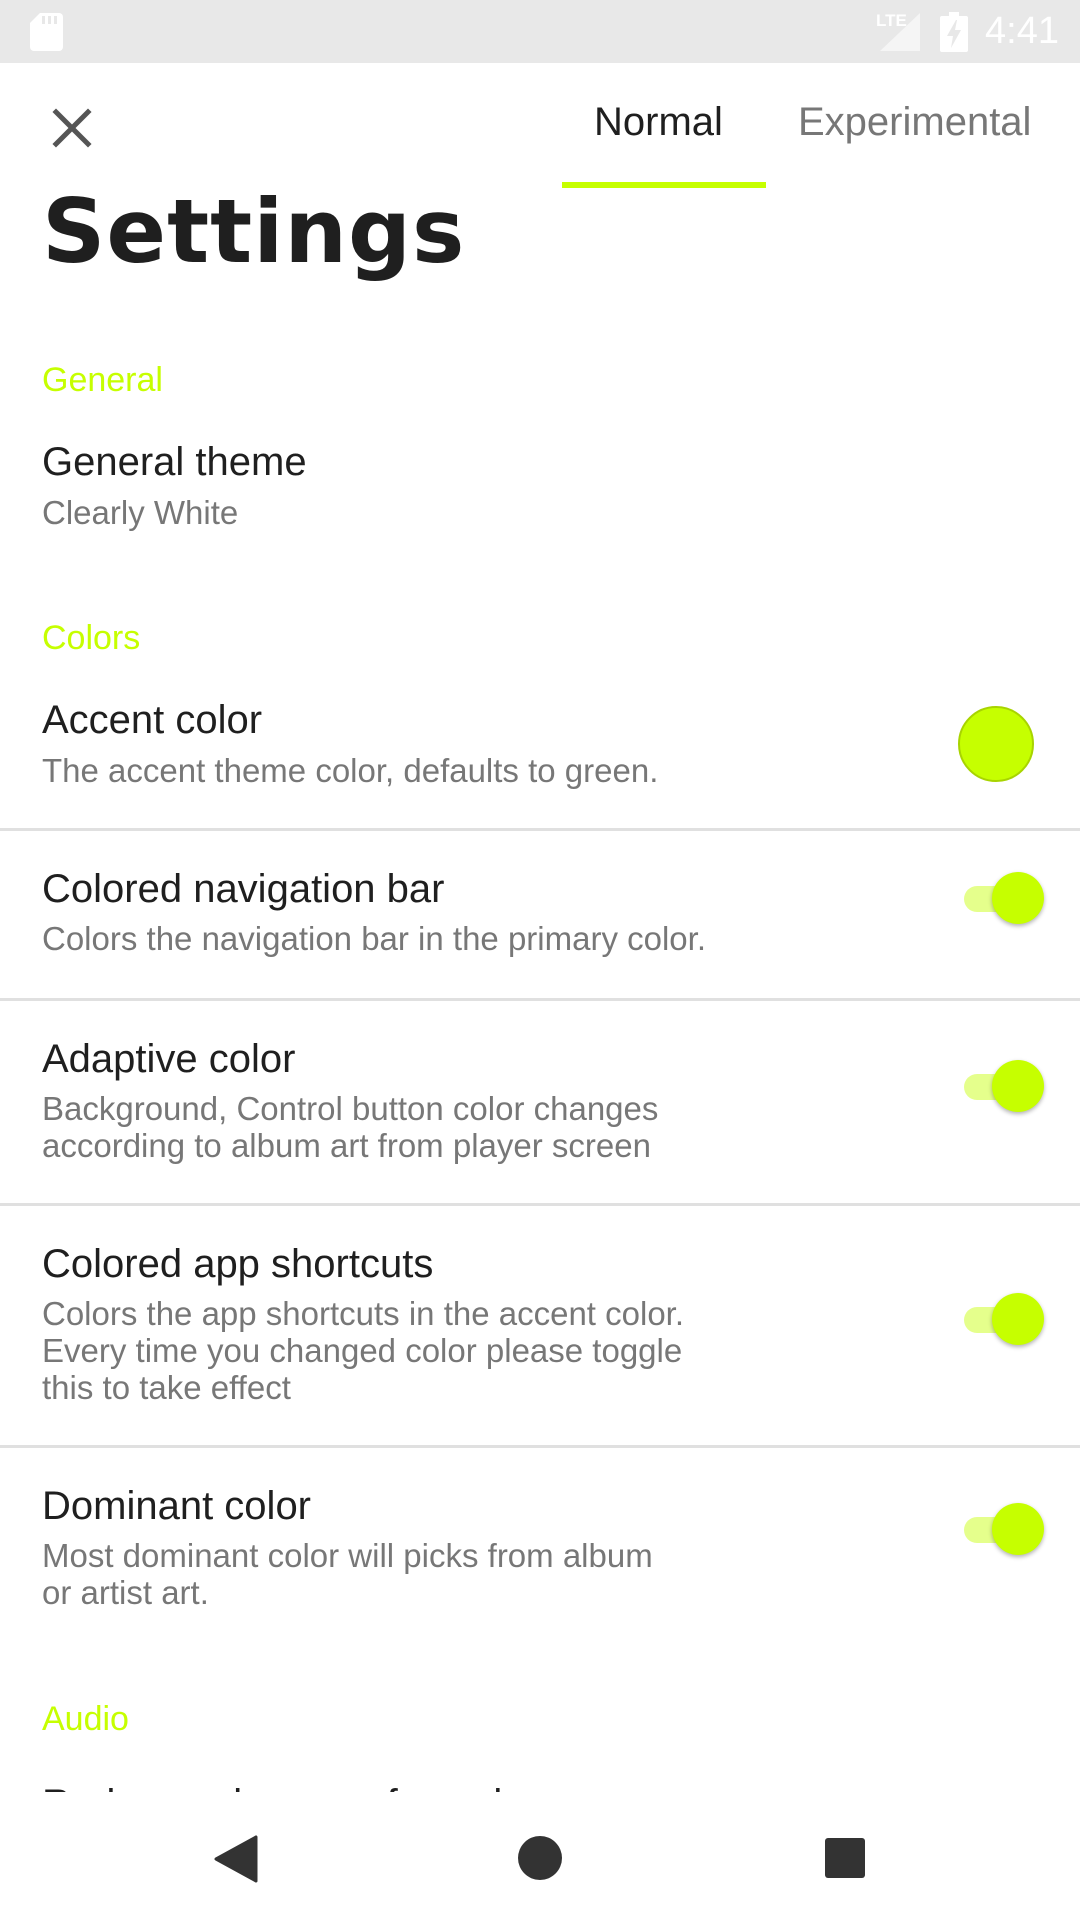  What do you see at coordinates (169, 1059) in the screenshot?
I see `setting-title: Adaptive color` at bounding box center [169, 1059].